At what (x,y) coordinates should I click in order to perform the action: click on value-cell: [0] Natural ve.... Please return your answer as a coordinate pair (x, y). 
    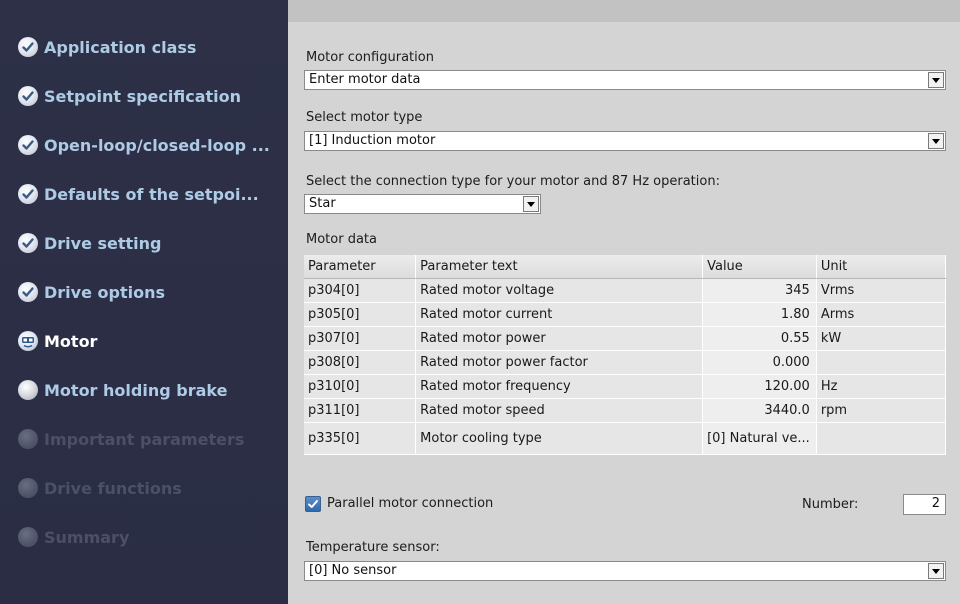
    Looking at the image, I should click on (759, 438).